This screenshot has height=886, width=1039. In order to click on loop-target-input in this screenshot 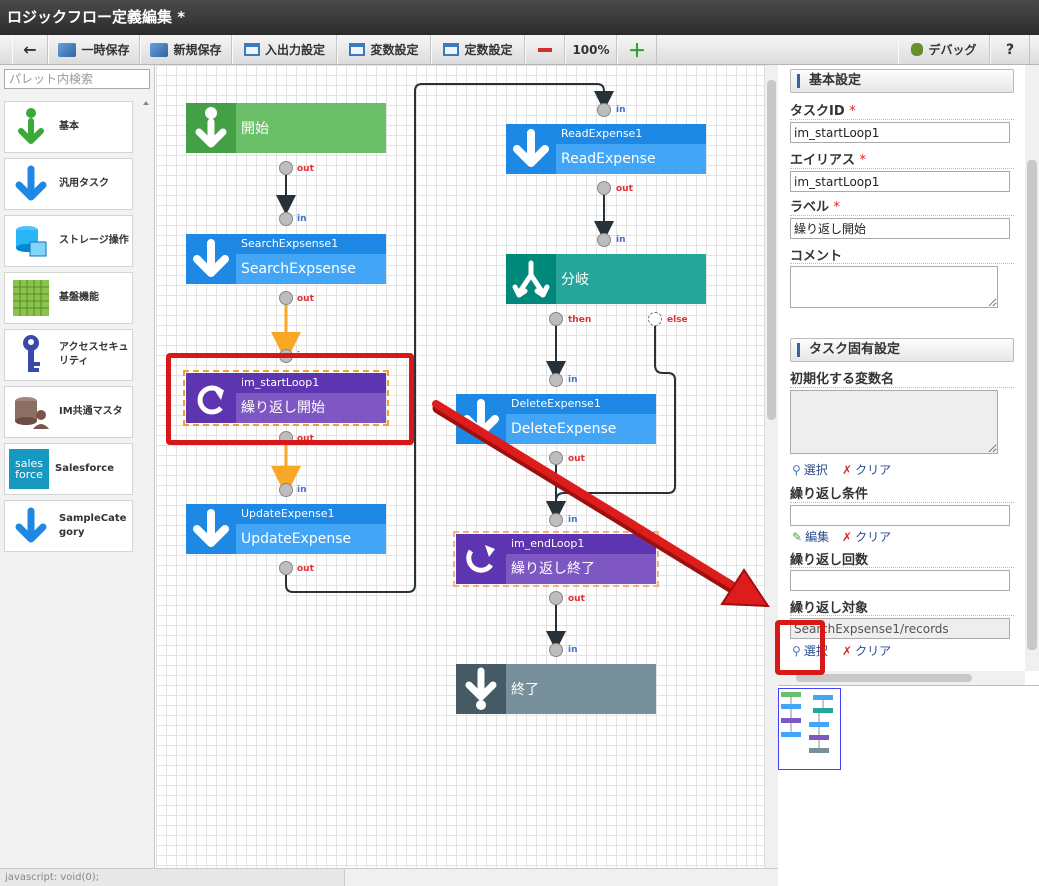, I will do `click(900, 628)`.